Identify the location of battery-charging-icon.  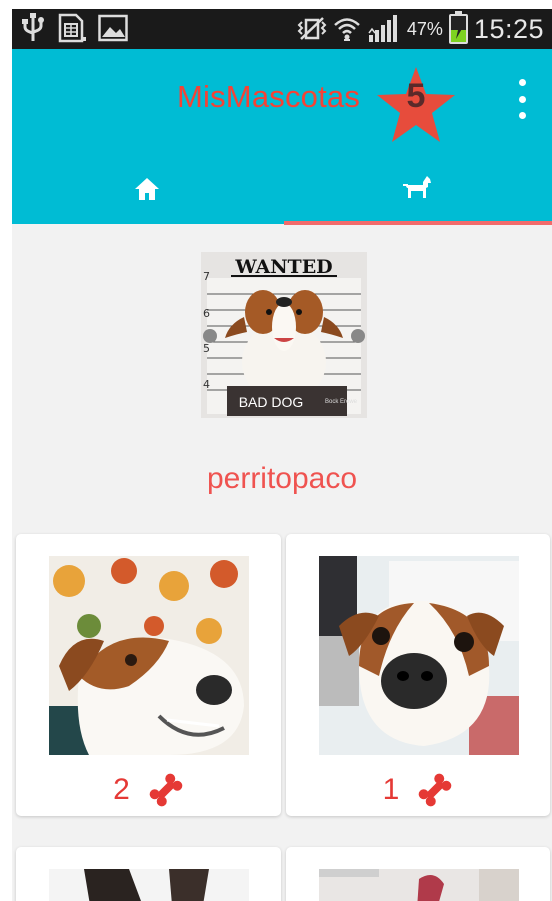
(458, 27).